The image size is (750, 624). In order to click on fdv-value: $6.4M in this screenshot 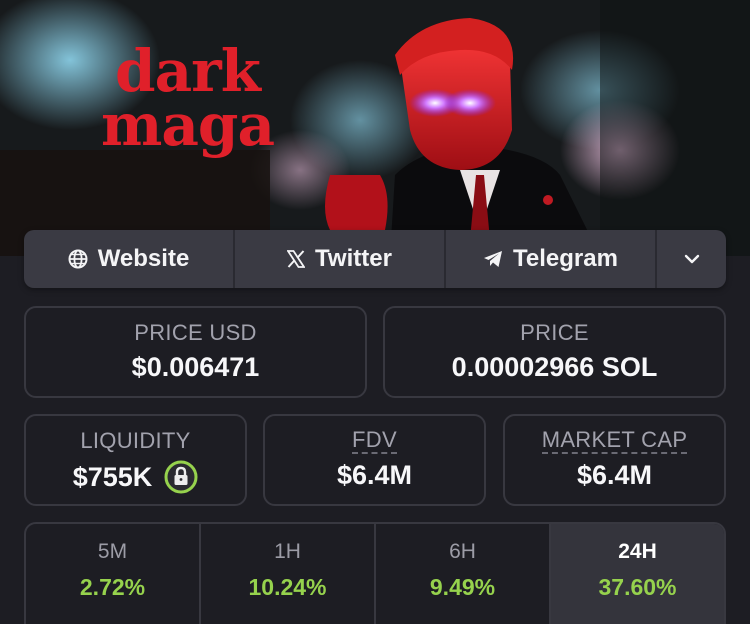, I will do `click(374, 475)`.